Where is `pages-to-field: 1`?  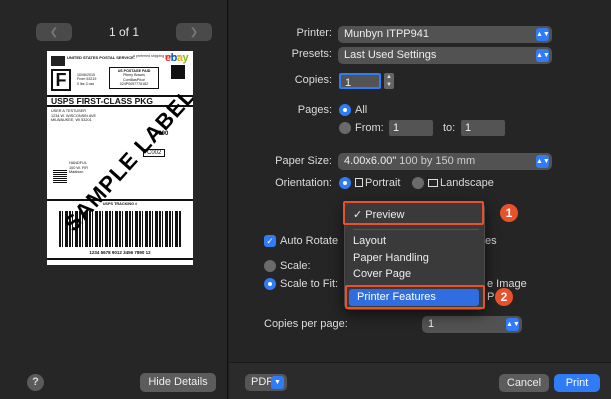
pages-to-field: 1 is located at coordinates (483, 128).